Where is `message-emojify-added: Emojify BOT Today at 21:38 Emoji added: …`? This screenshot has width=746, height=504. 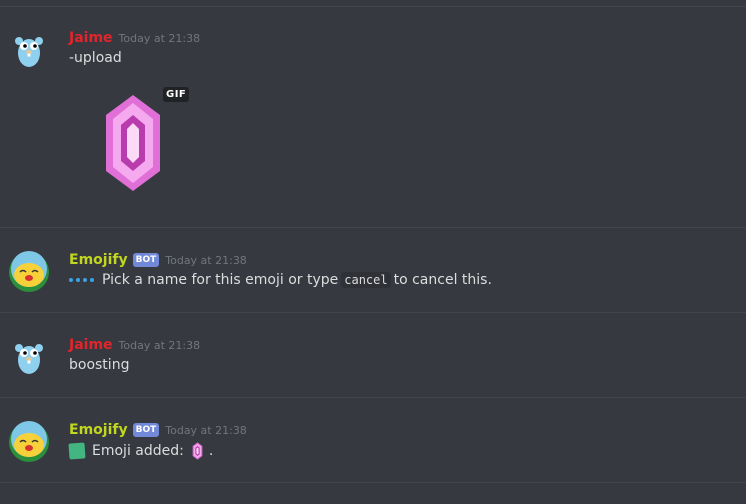
message-emojify-added: Emojify BOT Today at 21:38 Emoji added: … is located at coordinates (373, 446).